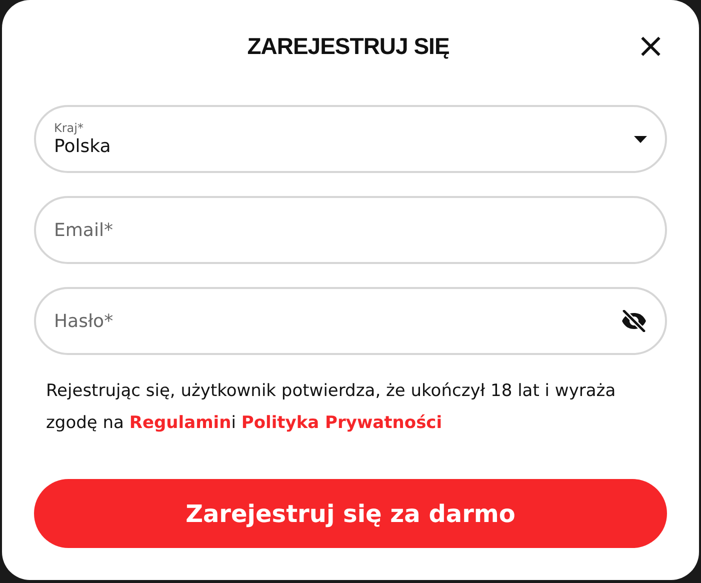 Image resolution: width=701 pixels, height=583 pixels. I want to click on close-button: ×, so click(650, 46).